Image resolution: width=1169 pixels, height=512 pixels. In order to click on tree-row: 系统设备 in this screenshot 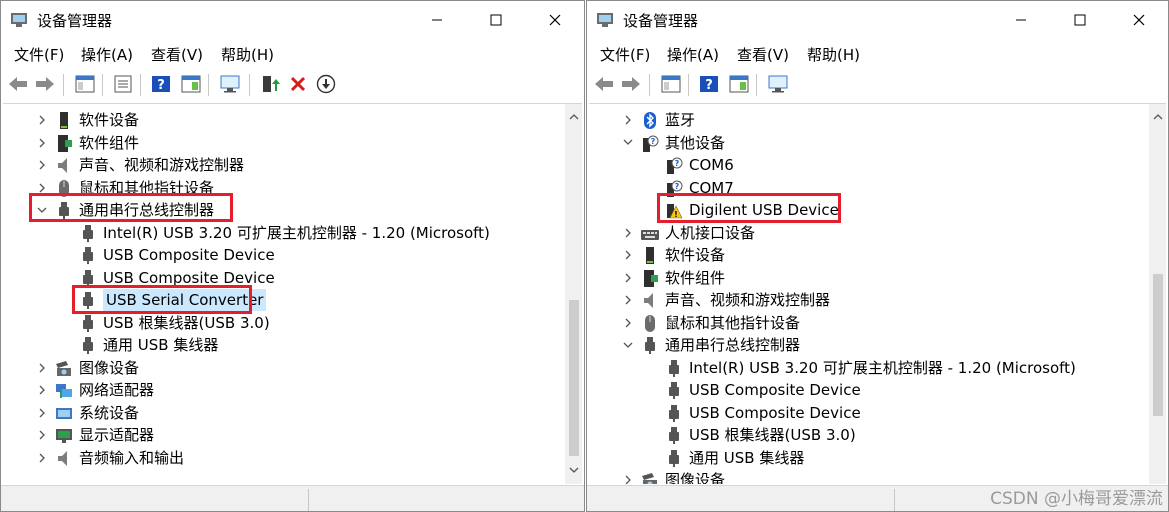, I will do `click(273, 413)`.